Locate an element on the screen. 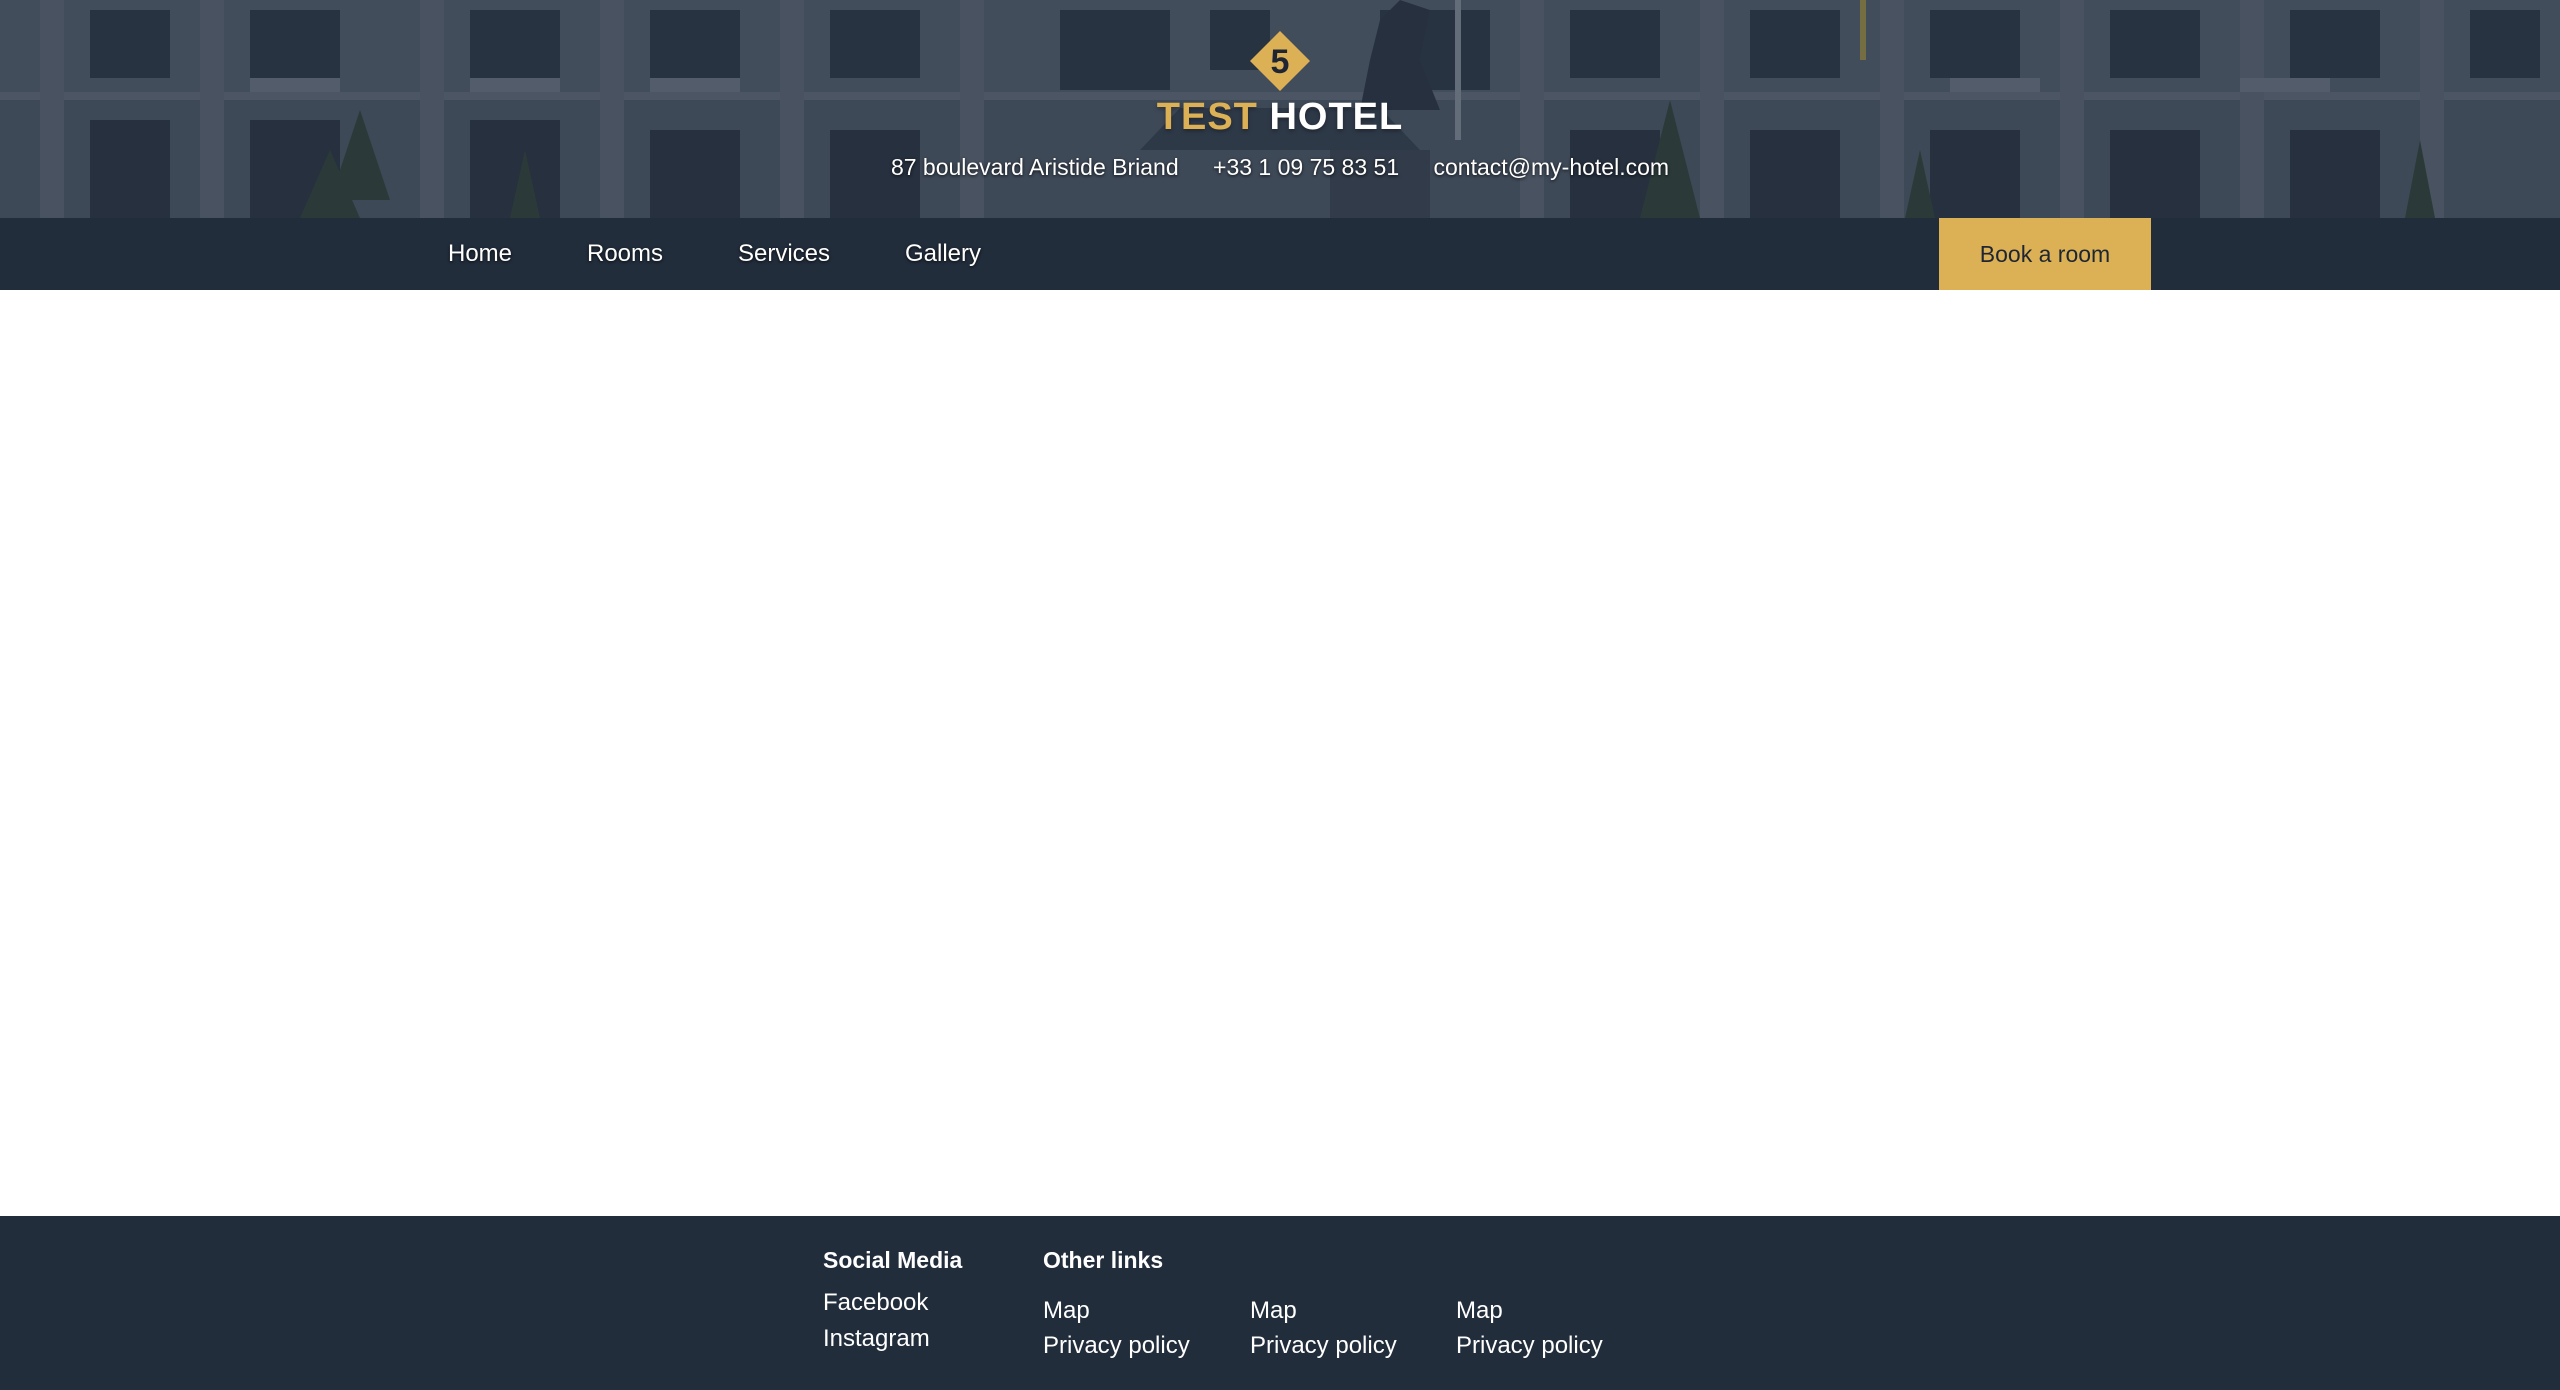  hotel-name-part1: TEST is located at coordinates (1207, 117).